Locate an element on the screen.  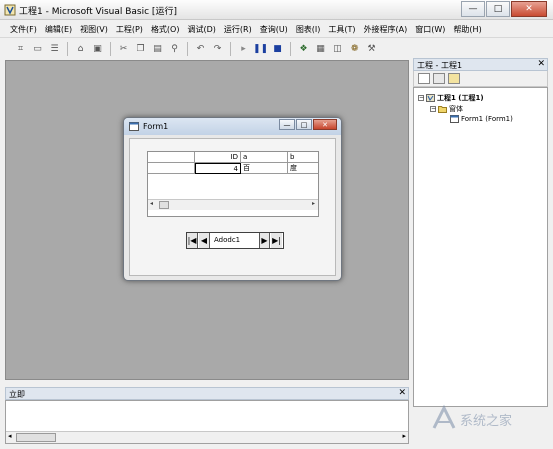
tree-node-project: − 工程1 (工程1) is located at coordinates (451, 98).